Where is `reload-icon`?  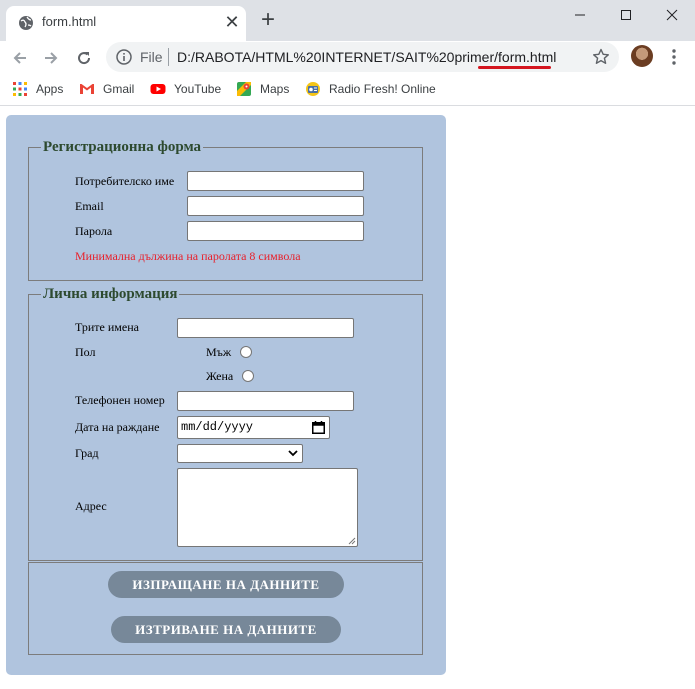
reload-icon is located at coordinates (84, 58).